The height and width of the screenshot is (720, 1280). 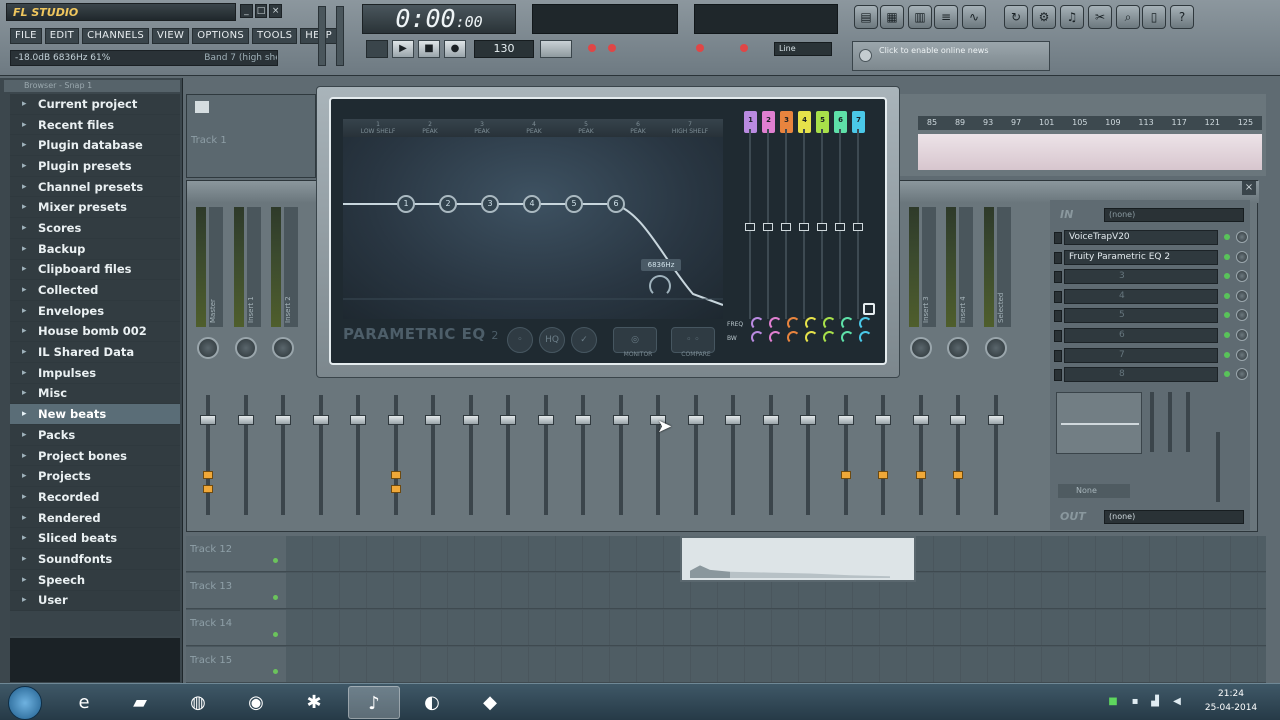 What do you see at coordinates (1174, 517) in the screenshot?
I see `output-select: (none)` at bounding box center [1174, 517].